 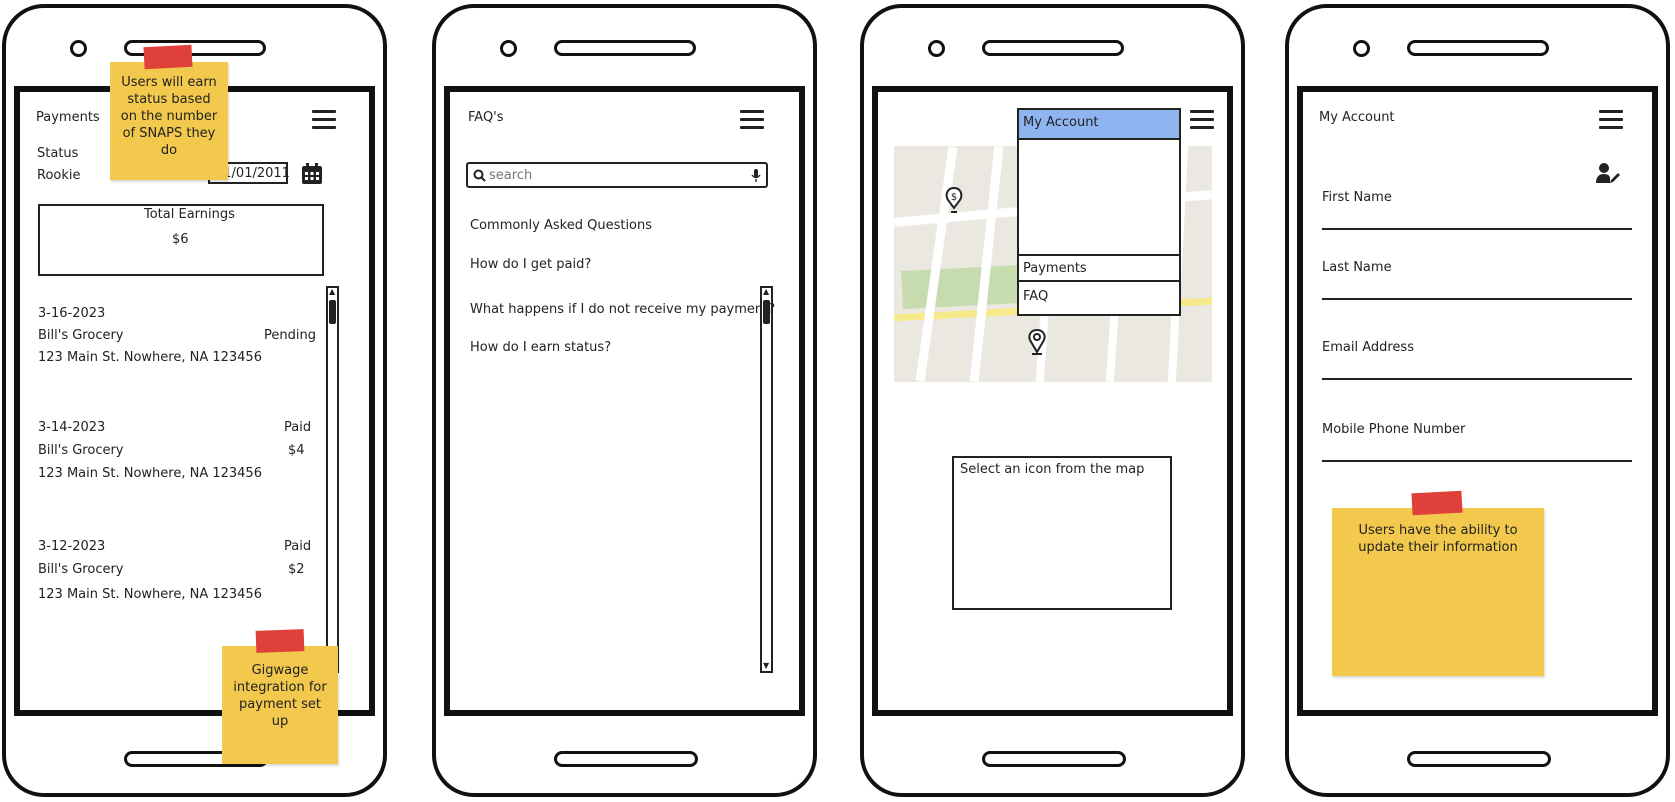 What do you see at coordinates (312, 174) in the screenshot?
I see `calendar-icon` at bounding box center [312, 174].